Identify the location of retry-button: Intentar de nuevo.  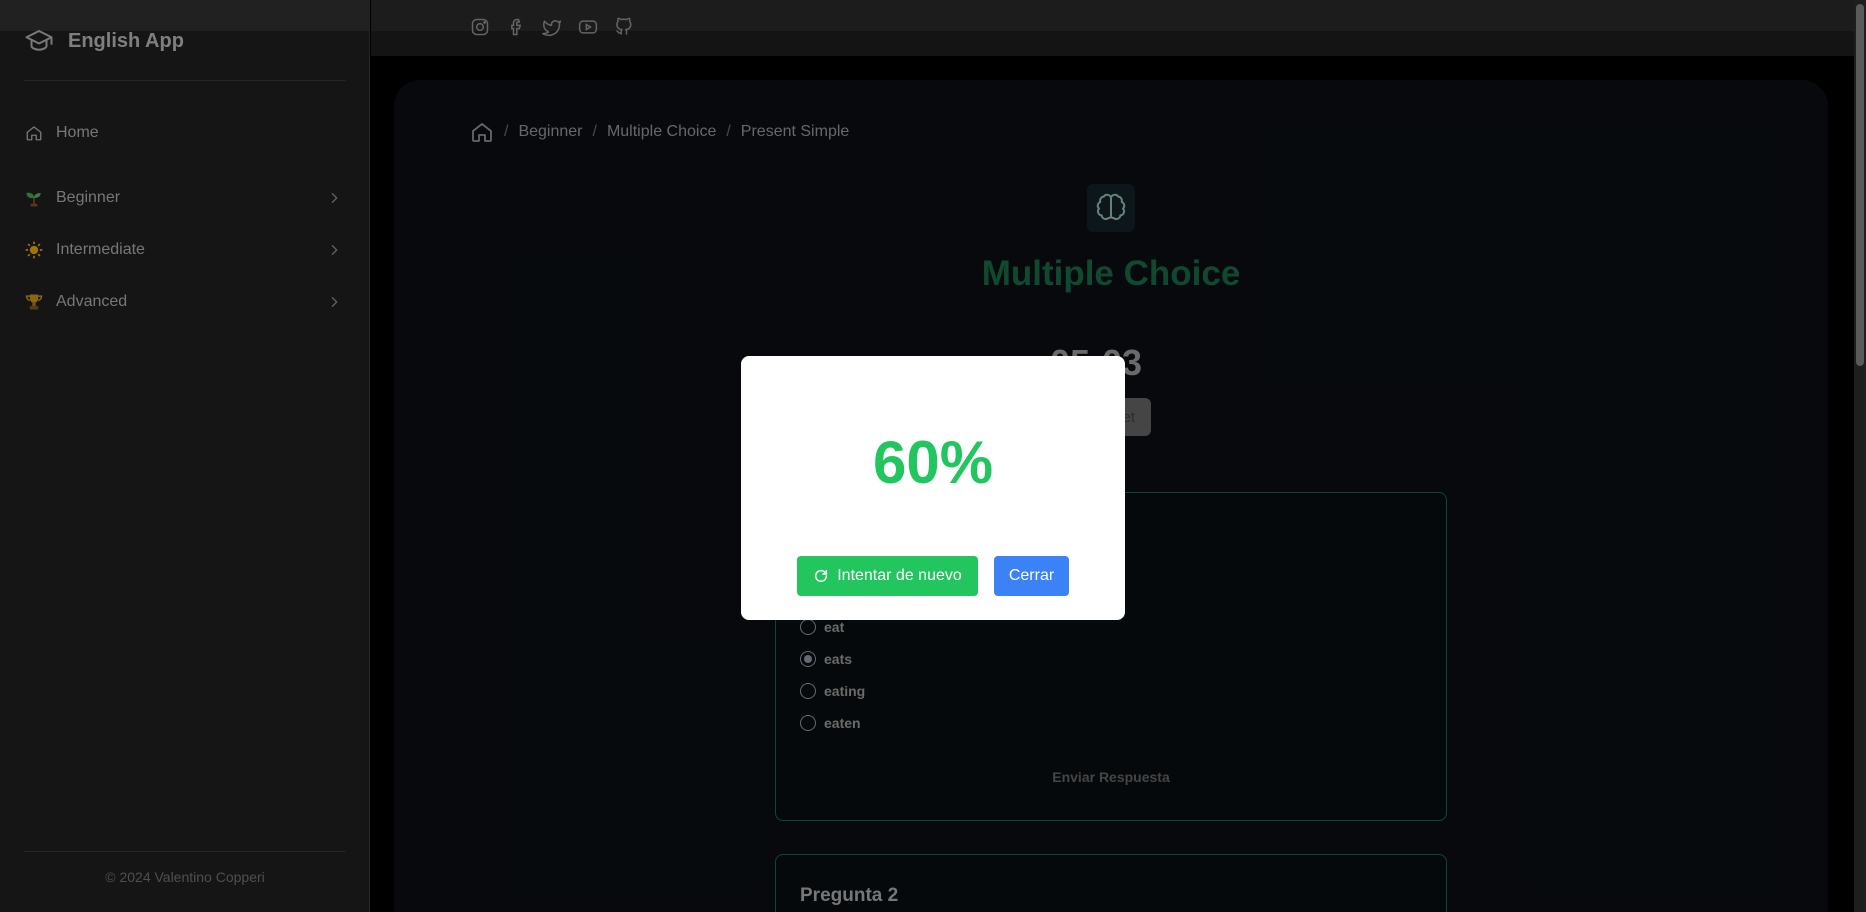
(887, 576).